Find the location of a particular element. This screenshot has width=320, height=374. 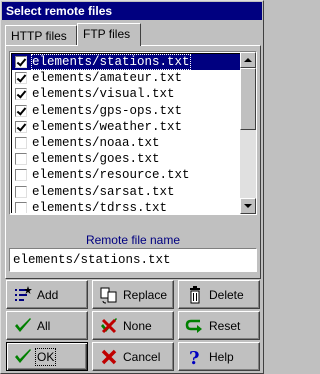

replace-icon is located at coordinates (108, 295).